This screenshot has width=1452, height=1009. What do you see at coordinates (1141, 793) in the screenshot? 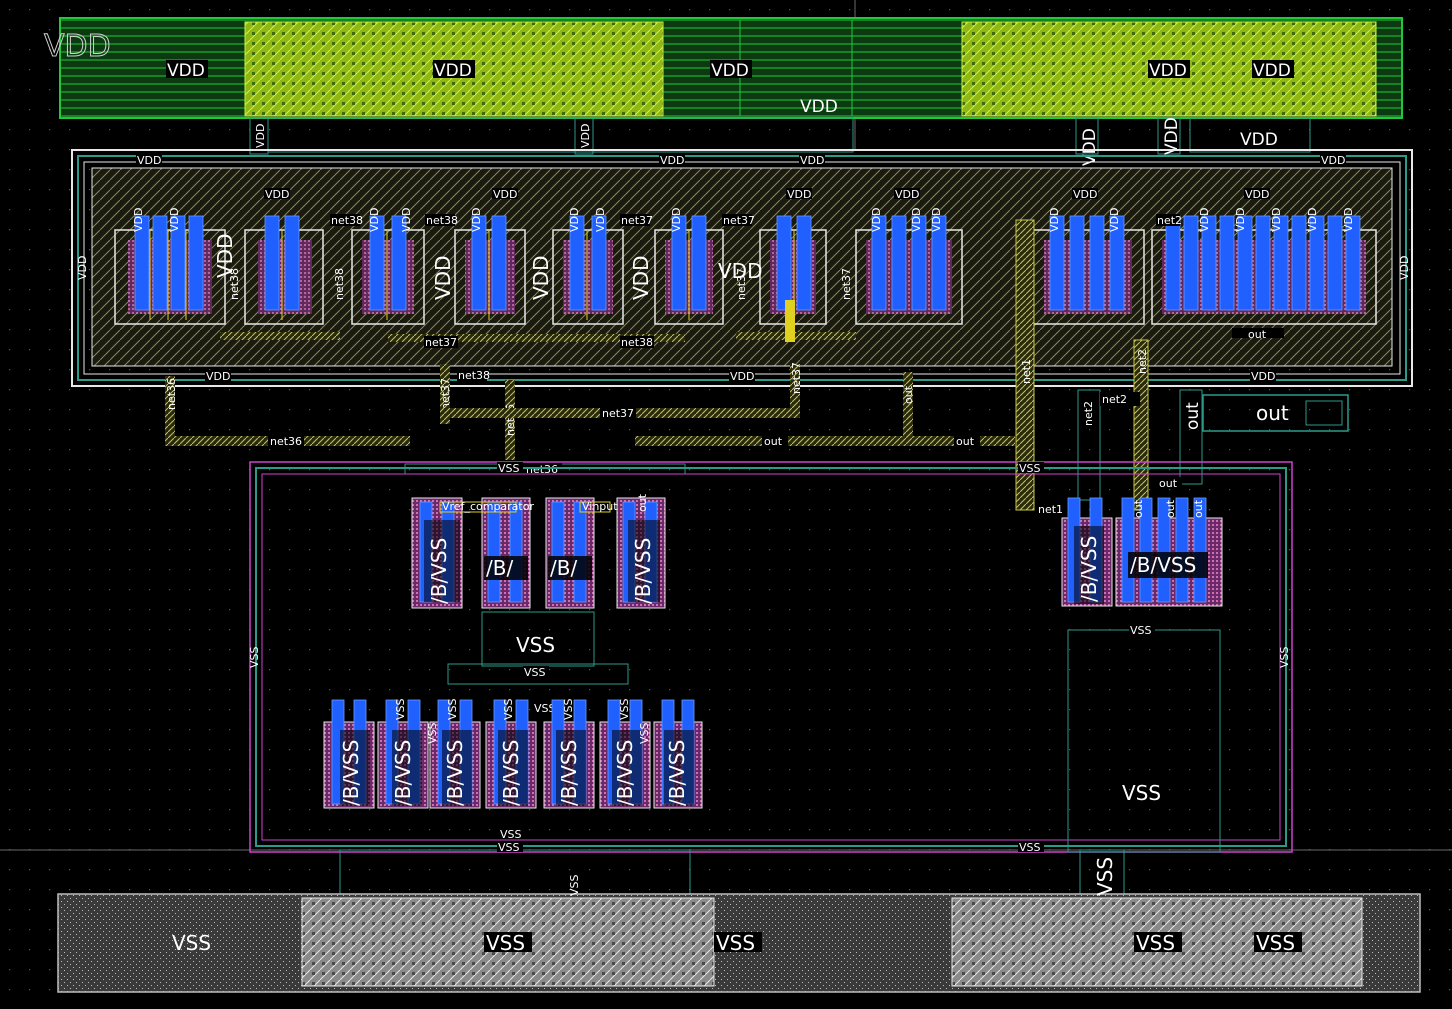
I see `vss-big-right: VSS` at bounding box center [1141, 793].